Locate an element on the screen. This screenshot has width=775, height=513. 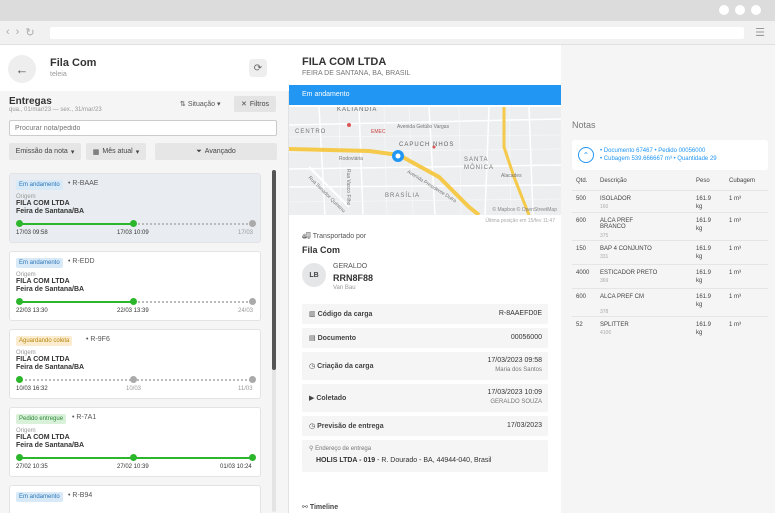
item-code: 4106 is located at coordinates (606, 333).